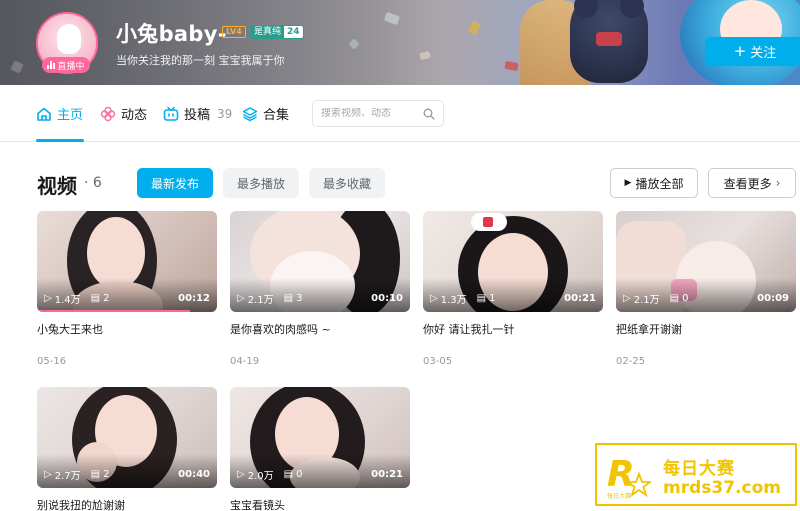 This screenshot has width=800, height=511. What do you see at coordinates (722, 488) in the screenshot?
I see `watermark-line2: mrds37.com` at bounding box center [722, 488].